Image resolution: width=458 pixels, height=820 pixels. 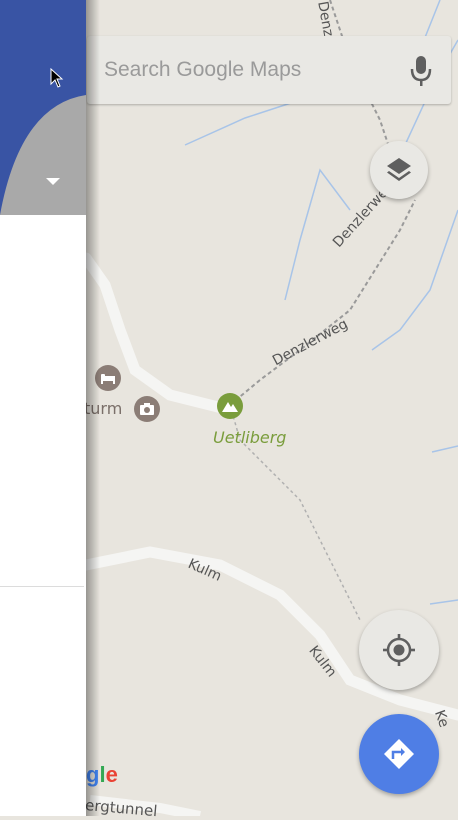 I want to click on my-location-icon, so click(x=399, y=650).